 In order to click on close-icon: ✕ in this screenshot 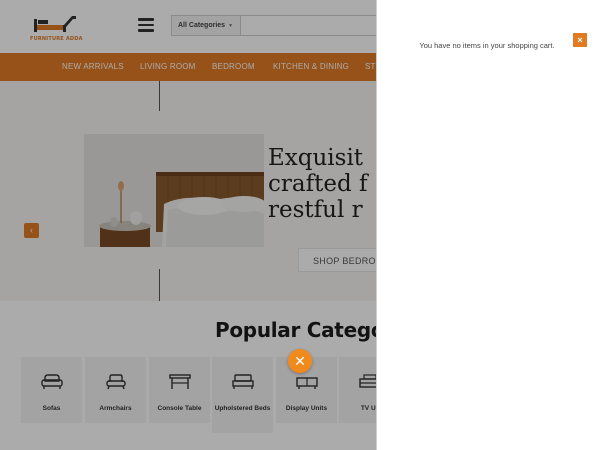, I will do `click(300, 361)`.